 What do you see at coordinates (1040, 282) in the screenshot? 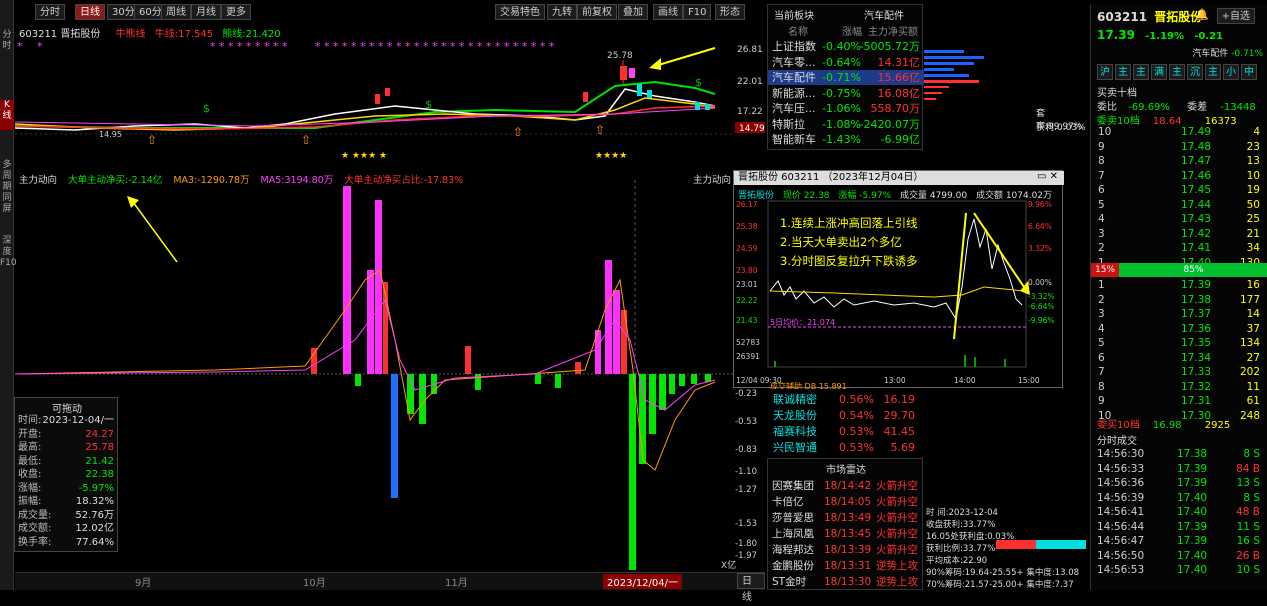
I see `svg-text: 0.00%` at bounding box center [1040, 282].